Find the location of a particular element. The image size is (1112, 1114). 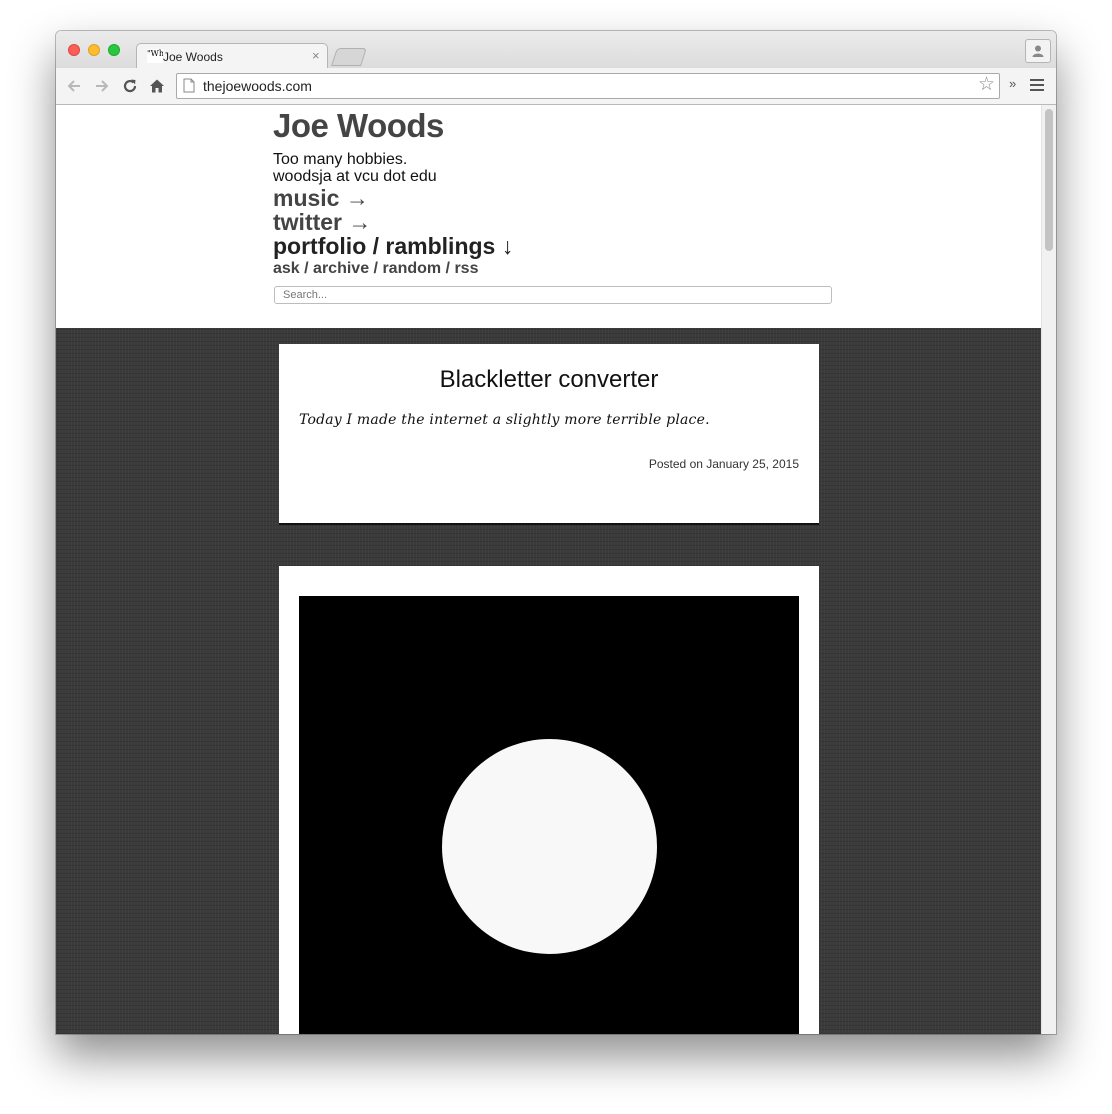

hamburger-menu-icon is located at coordinates (1037, 86).